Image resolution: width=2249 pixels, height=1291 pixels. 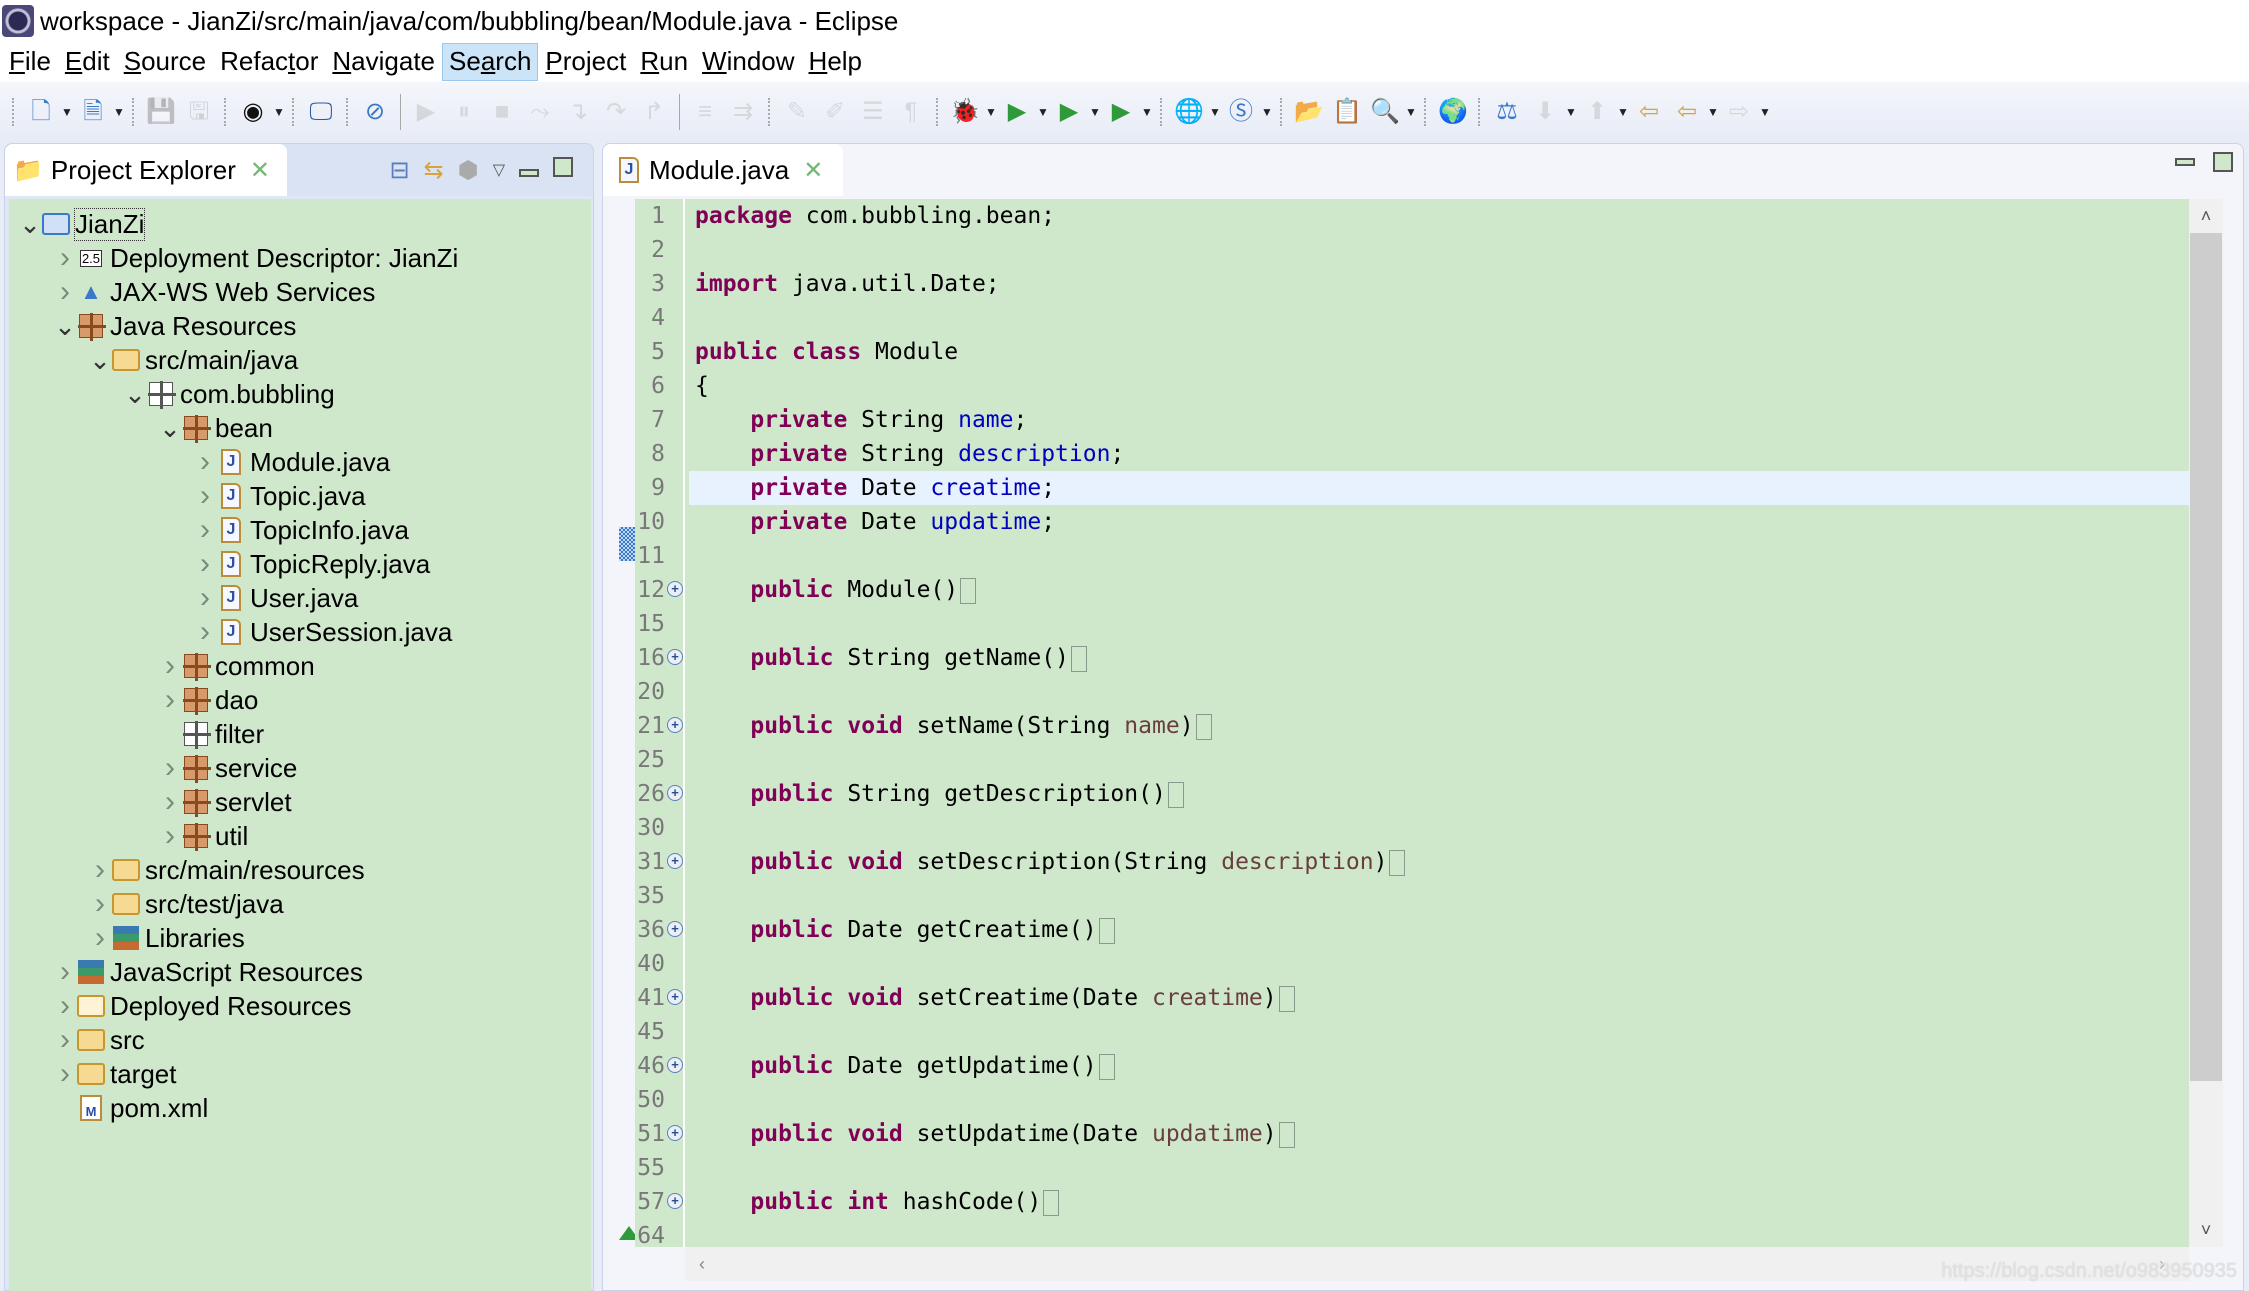 What do you see at coordinates (175, 326) in the screenshot?
I see `tree-item: ⌄ Java Resources` at bounding box center [175, 326].